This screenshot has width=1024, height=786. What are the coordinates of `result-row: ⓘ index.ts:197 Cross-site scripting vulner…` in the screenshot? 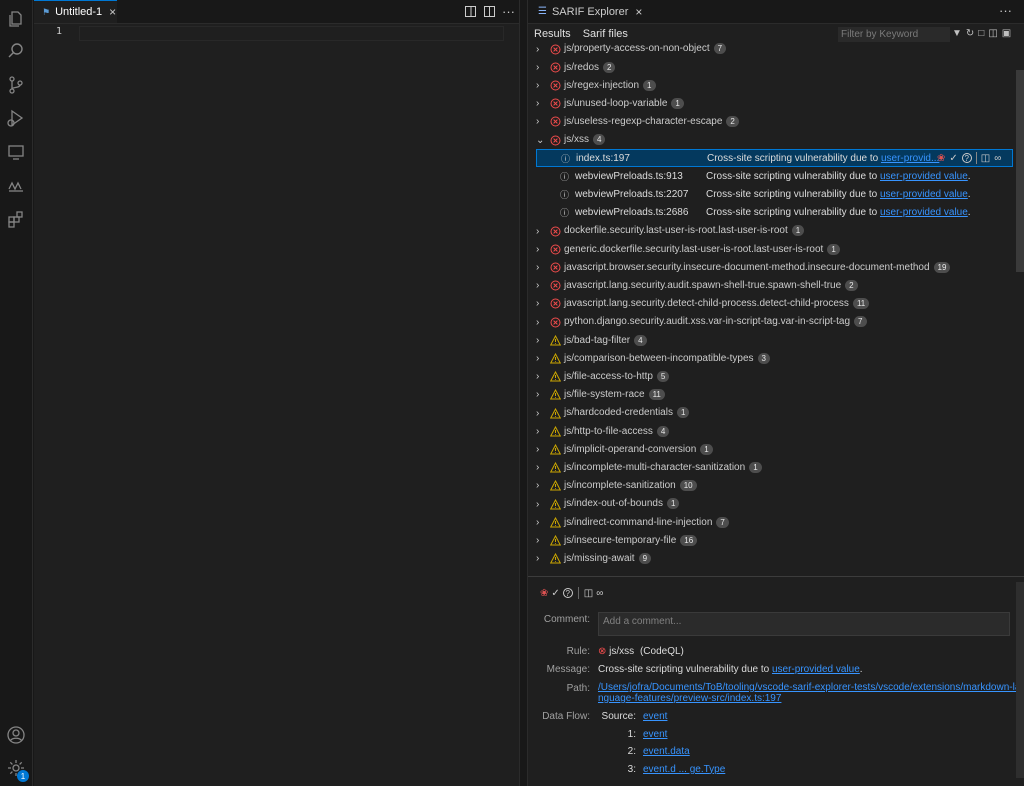 It's located at (774, 158).